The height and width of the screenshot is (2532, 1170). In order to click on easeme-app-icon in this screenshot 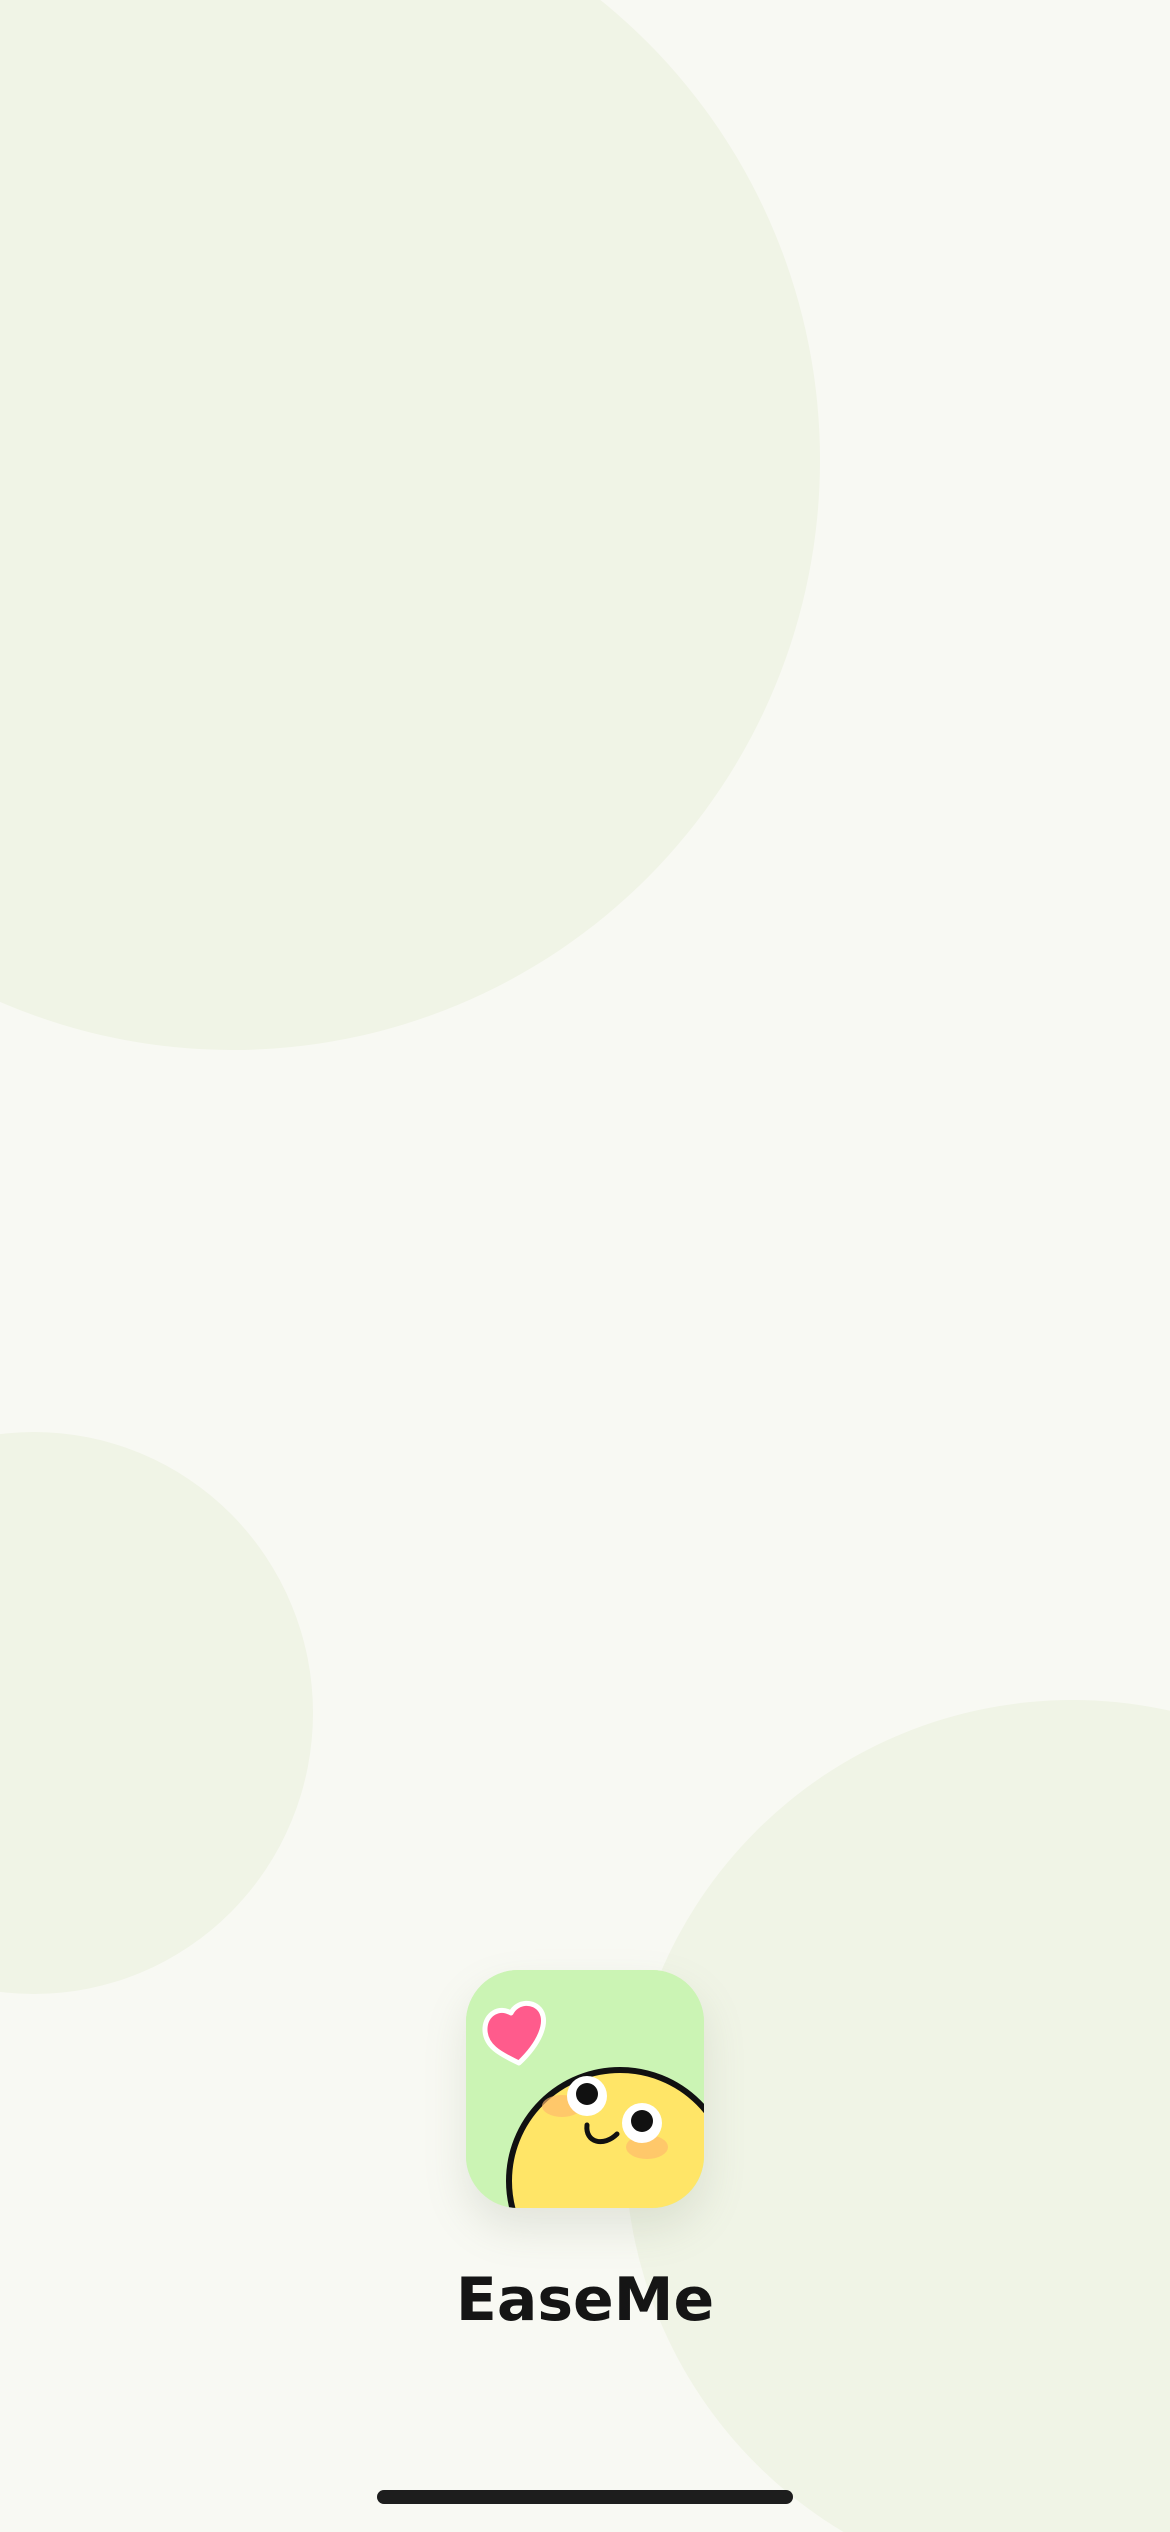, I will do `click(585, 2089)`.